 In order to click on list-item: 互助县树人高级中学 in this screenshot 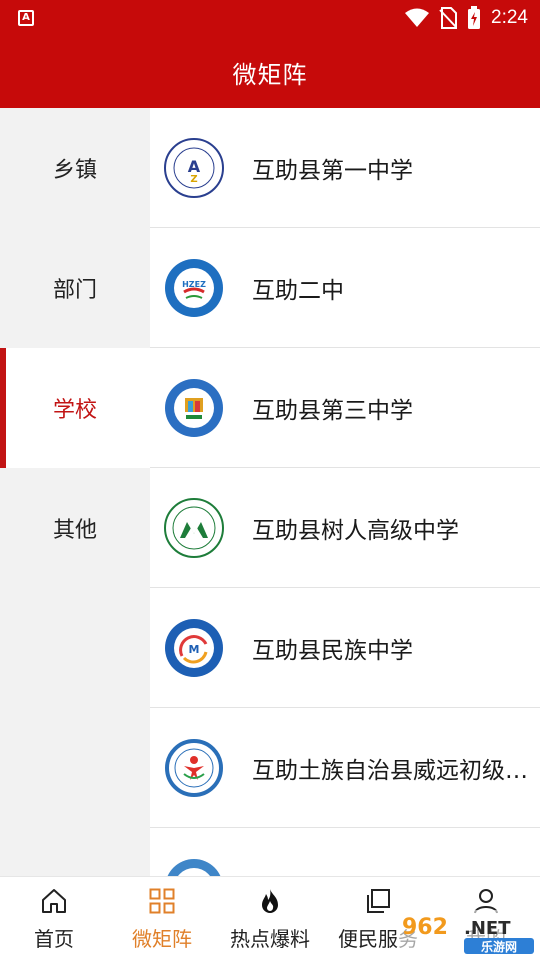, I will do `click(345, 528)`.